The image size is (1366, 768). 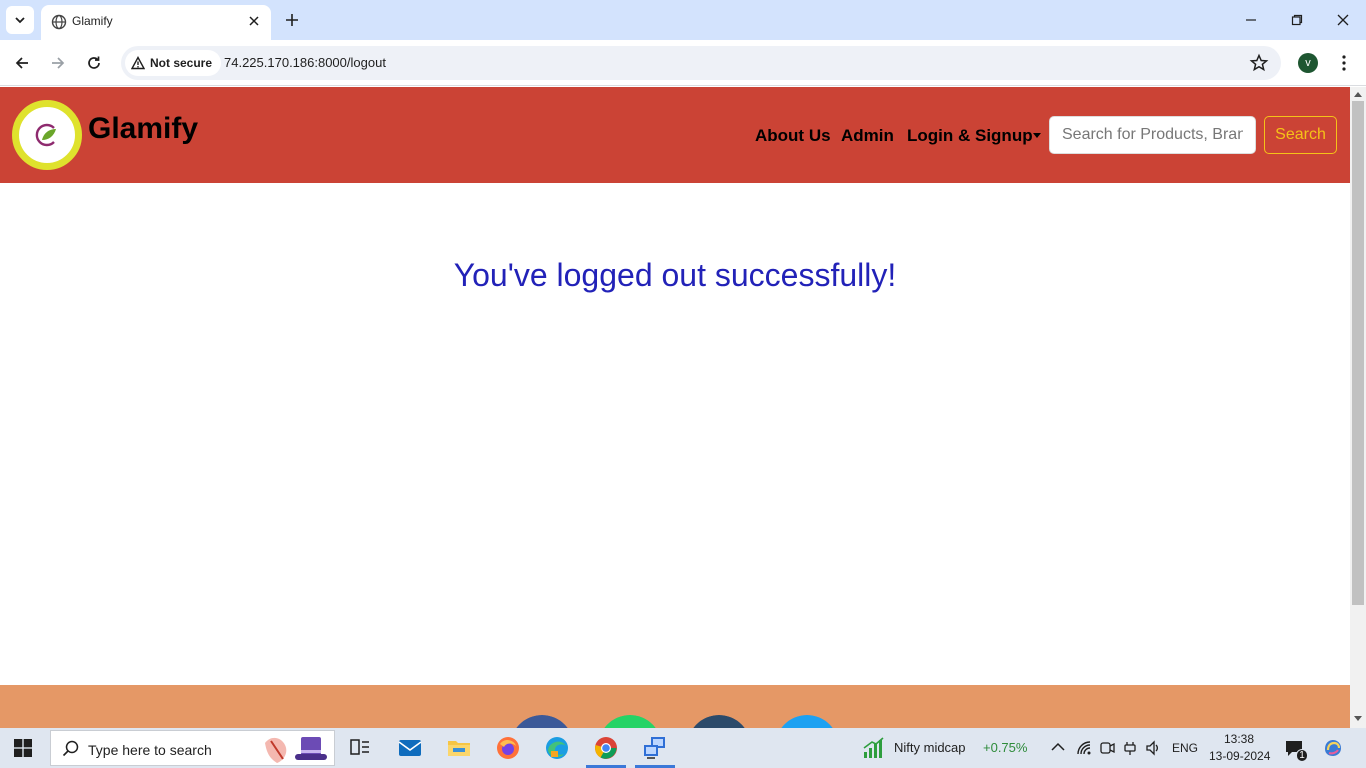 What do you see at coordinates (508, 748) in the screenshot?
I see `firefox-icon` at bounding box center [508, 748].